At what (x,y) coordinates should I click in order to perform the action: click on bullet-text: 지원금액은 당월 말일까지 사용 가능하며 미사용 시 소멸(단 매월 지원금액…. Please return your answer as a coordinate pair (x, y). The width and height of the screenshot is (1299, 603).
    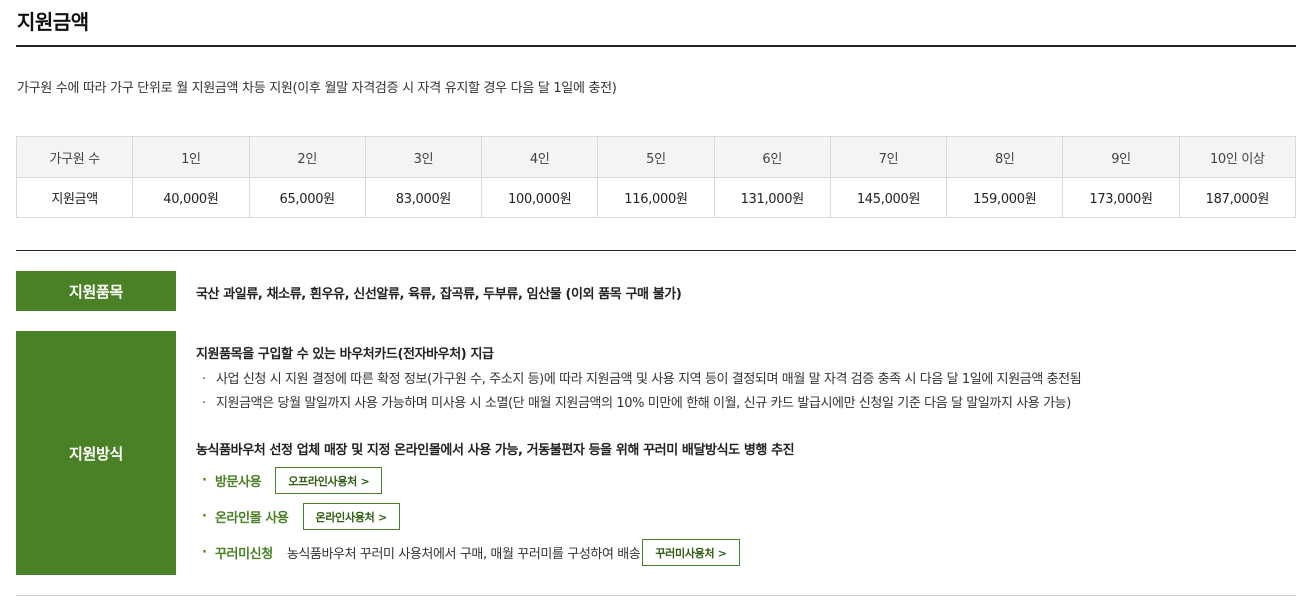
    Looking at the image, I should click on (643, 403).